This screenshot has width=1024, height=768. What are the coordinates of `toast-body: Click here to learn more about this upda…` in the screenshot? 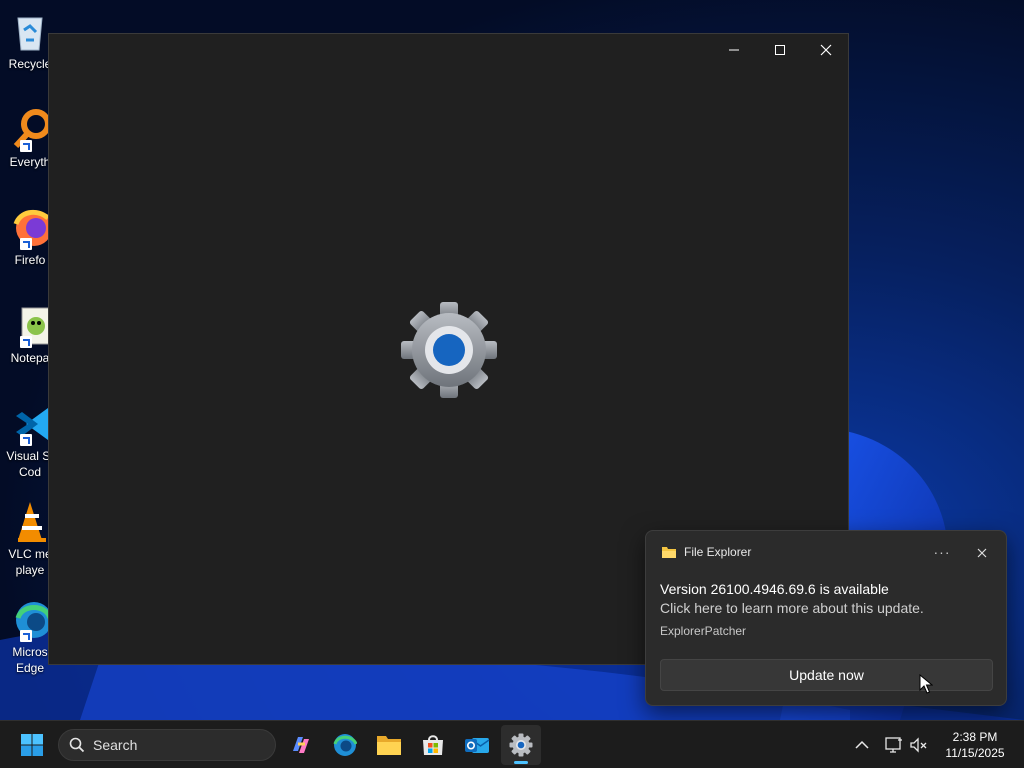 It's located at (792, 608).